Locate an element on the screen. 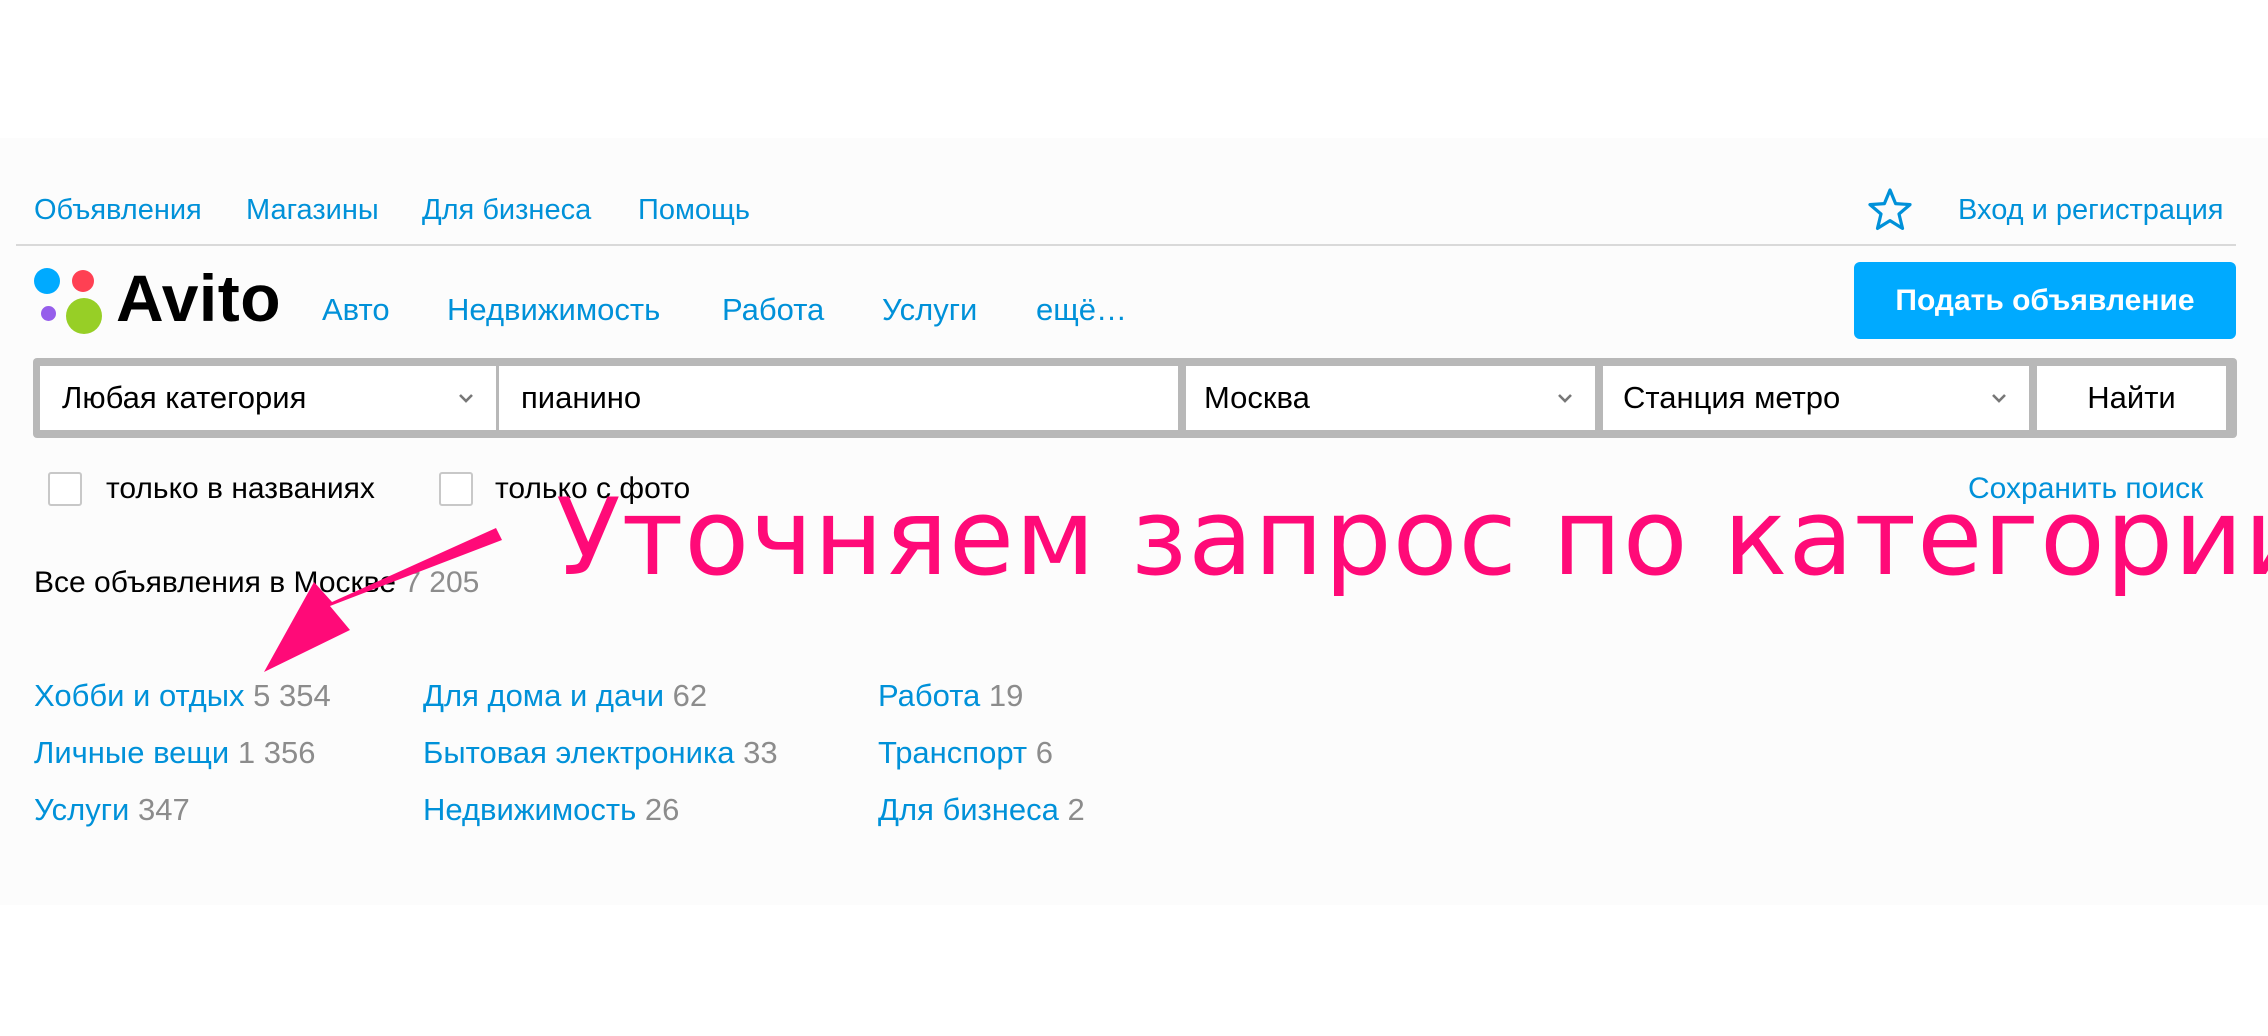 The image size is (2268, 1036). all-ads-count: 7 205 is located at coordinates (442, 582).